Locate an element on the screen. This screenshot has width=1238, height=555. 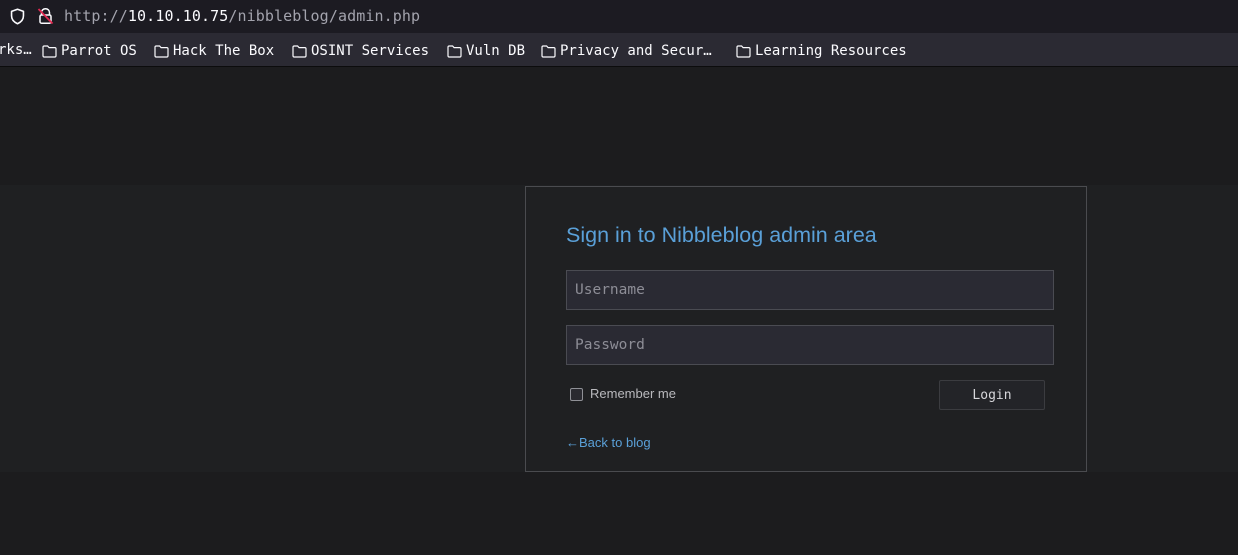
url-scheme: http:// is located at coordinates (96, 16).